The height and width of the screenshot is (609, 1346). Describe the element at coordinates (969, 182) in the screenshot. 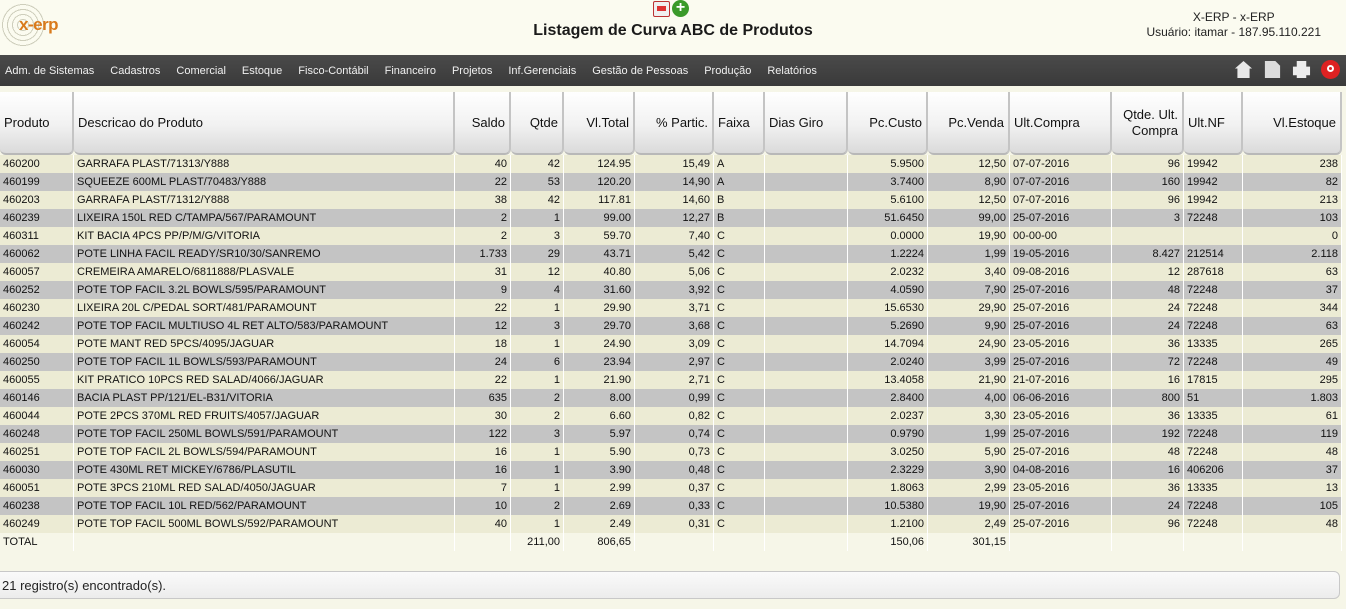

I see `table-cell: 8,90` at that location.